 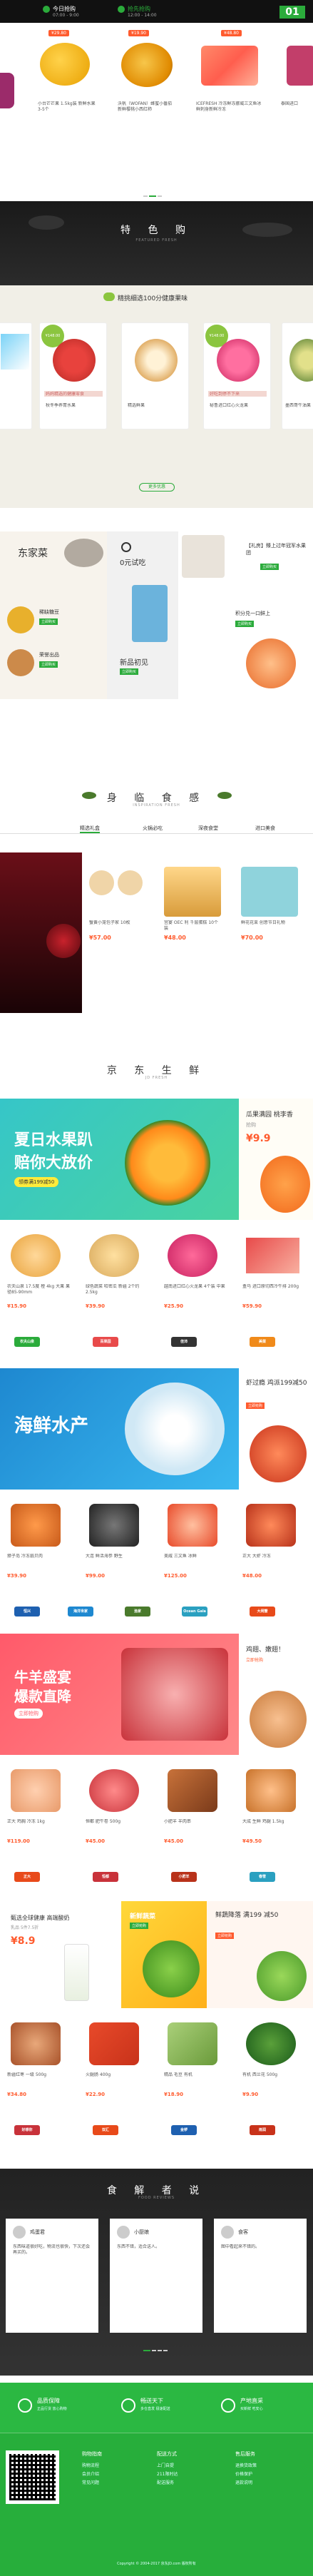 What do you see at coordinates (225, 394) in the screenshot?
I see `card-subtitle: 好吃到停不下来` at bounding box center [225, 394].